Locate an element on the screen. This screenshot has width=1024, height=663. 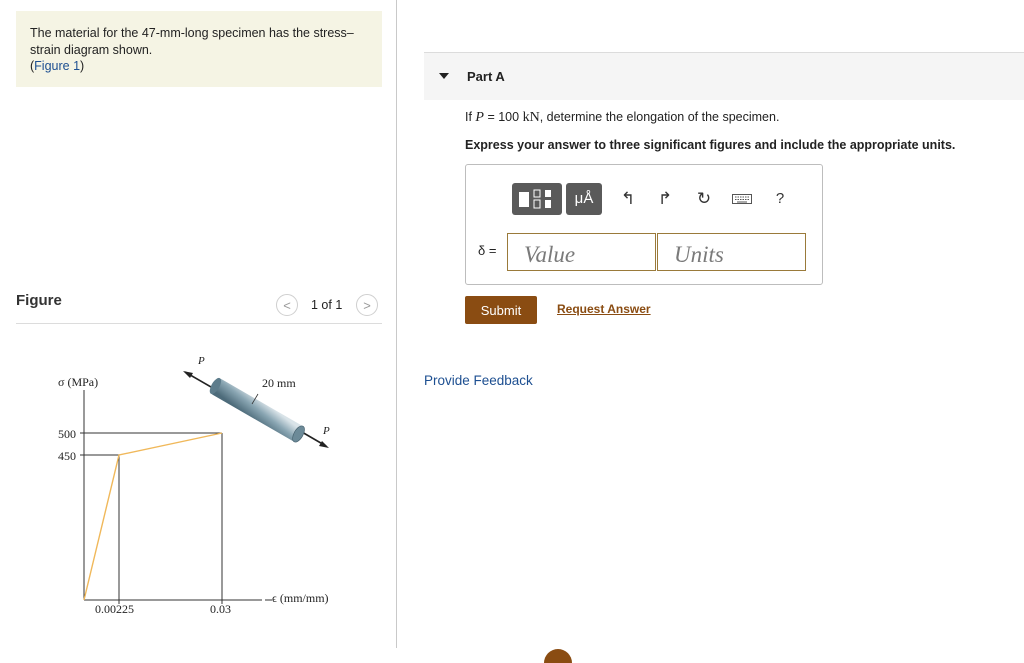
delta-label: δ = is located at coordinates (487, 250).